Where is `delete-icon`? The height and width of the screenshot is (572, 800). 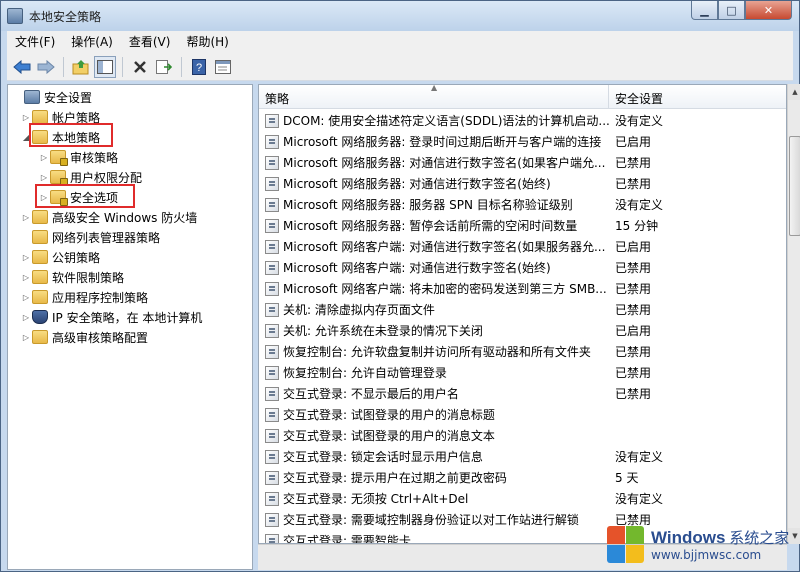 delete-icon is located at coordinates (140, 66).